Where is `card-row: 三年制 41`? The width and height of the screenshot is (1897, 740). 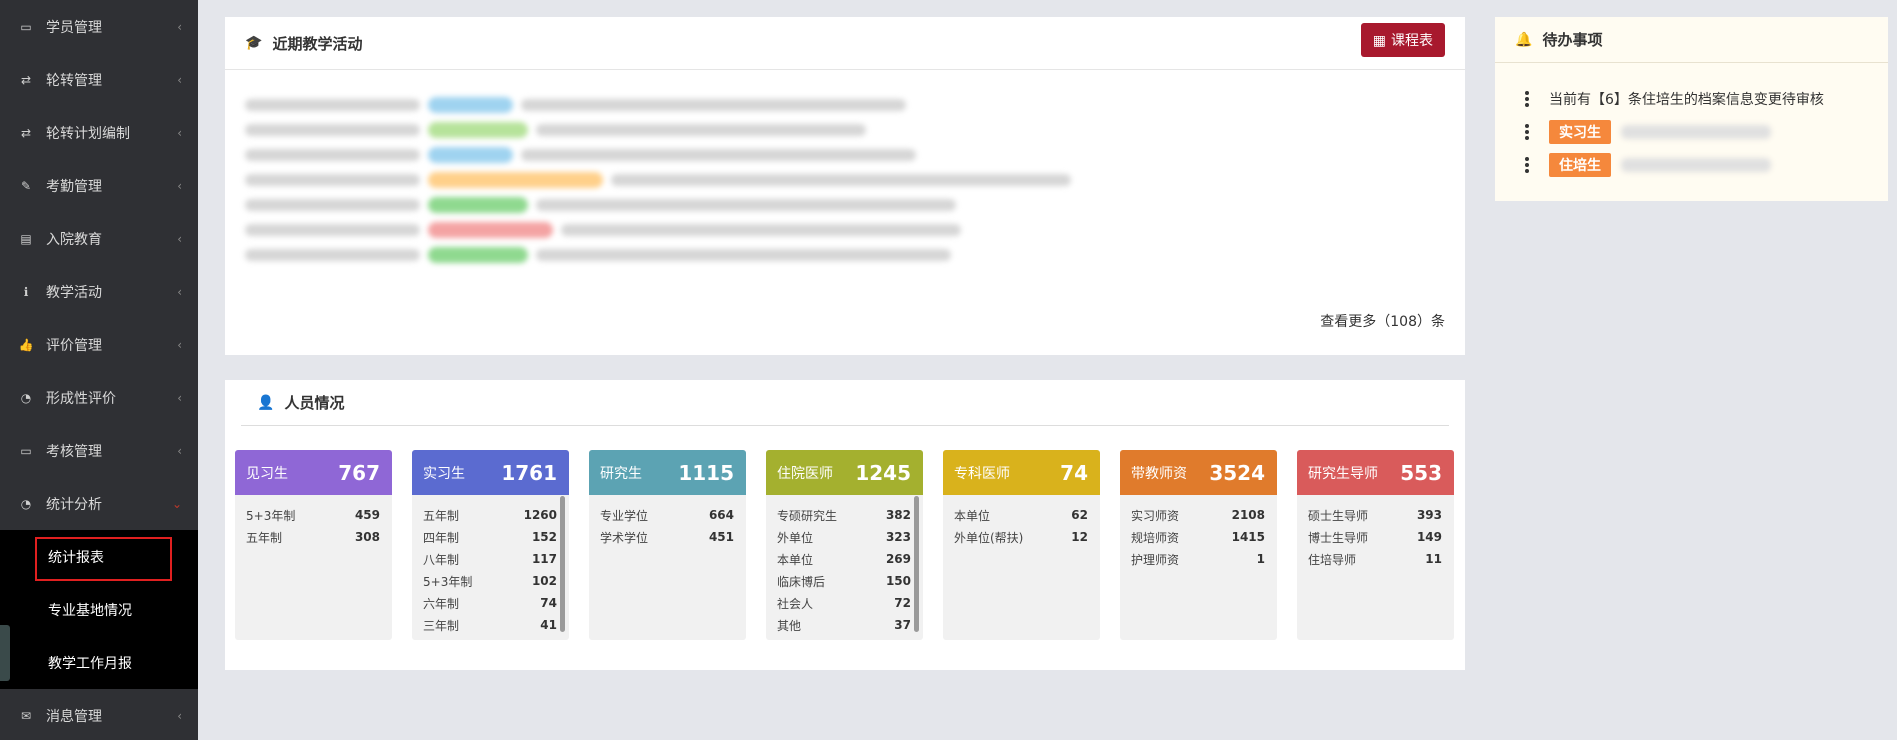 card-row: 三年制 41 is located at coordinates (490, 625).